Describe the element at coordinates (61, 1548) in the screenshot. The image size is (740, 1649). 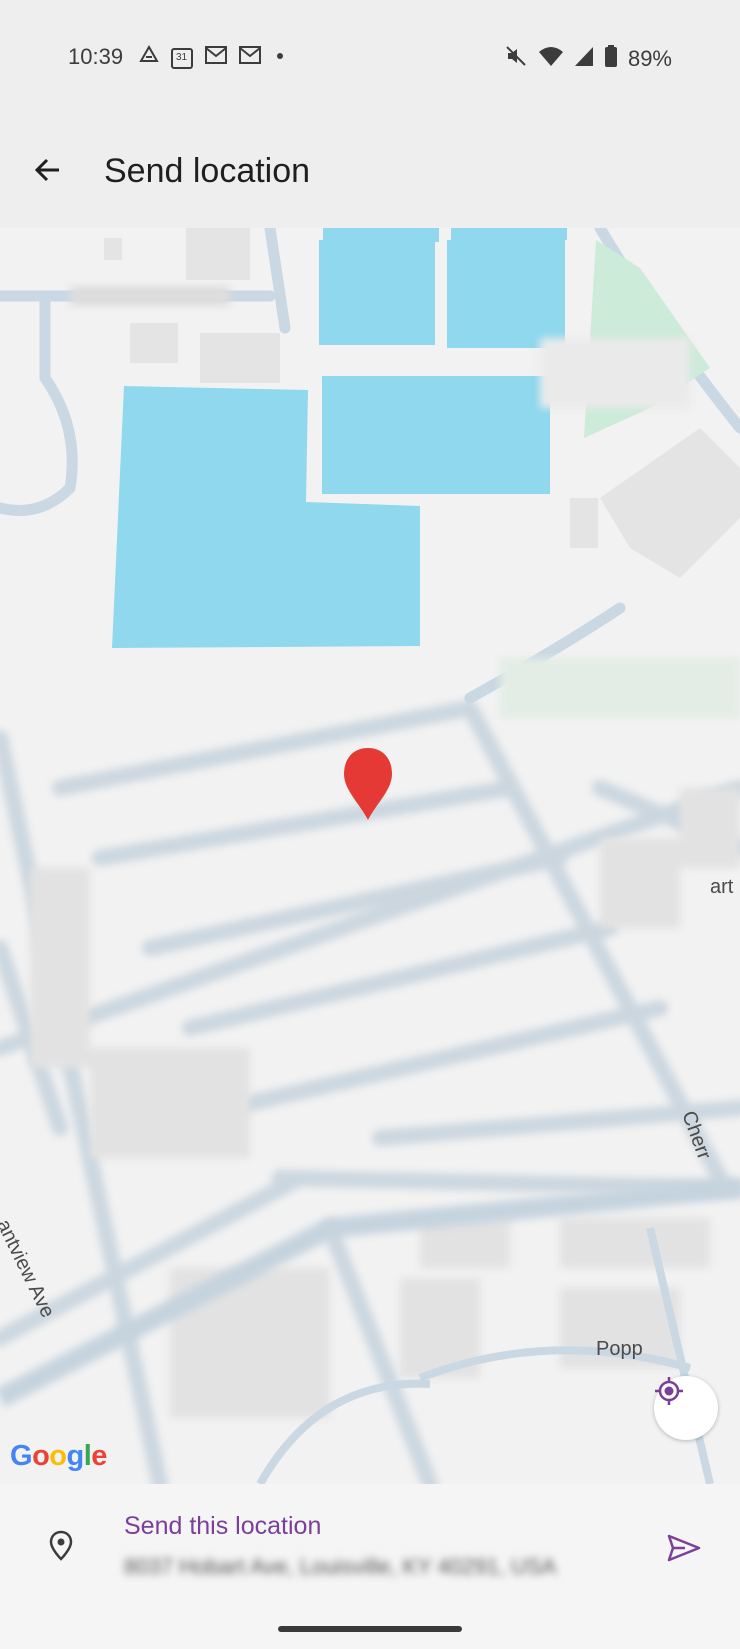
I see `location-pin-icon` at that location.